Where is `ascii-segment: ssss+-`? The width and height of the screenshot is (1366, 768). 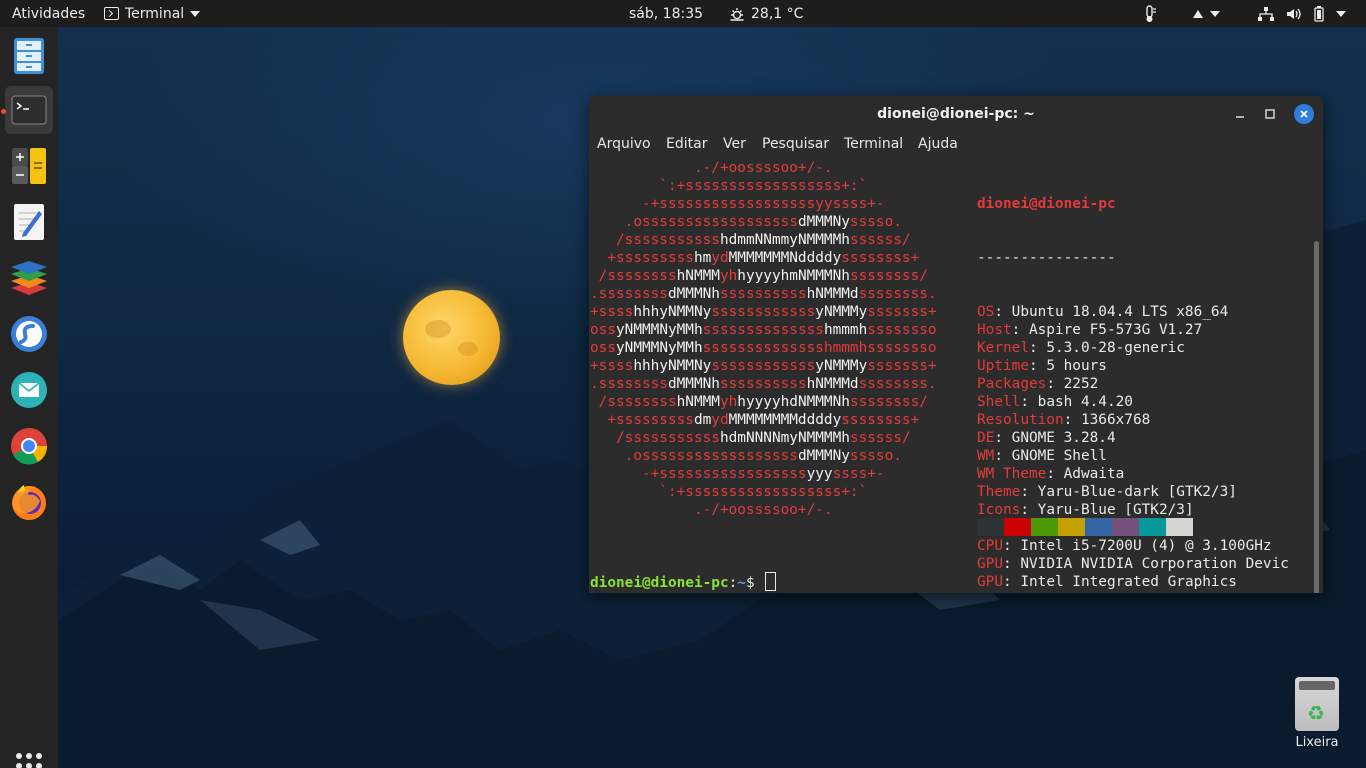 ascii-segment: ssss+- is located at coordinates (858, 474).